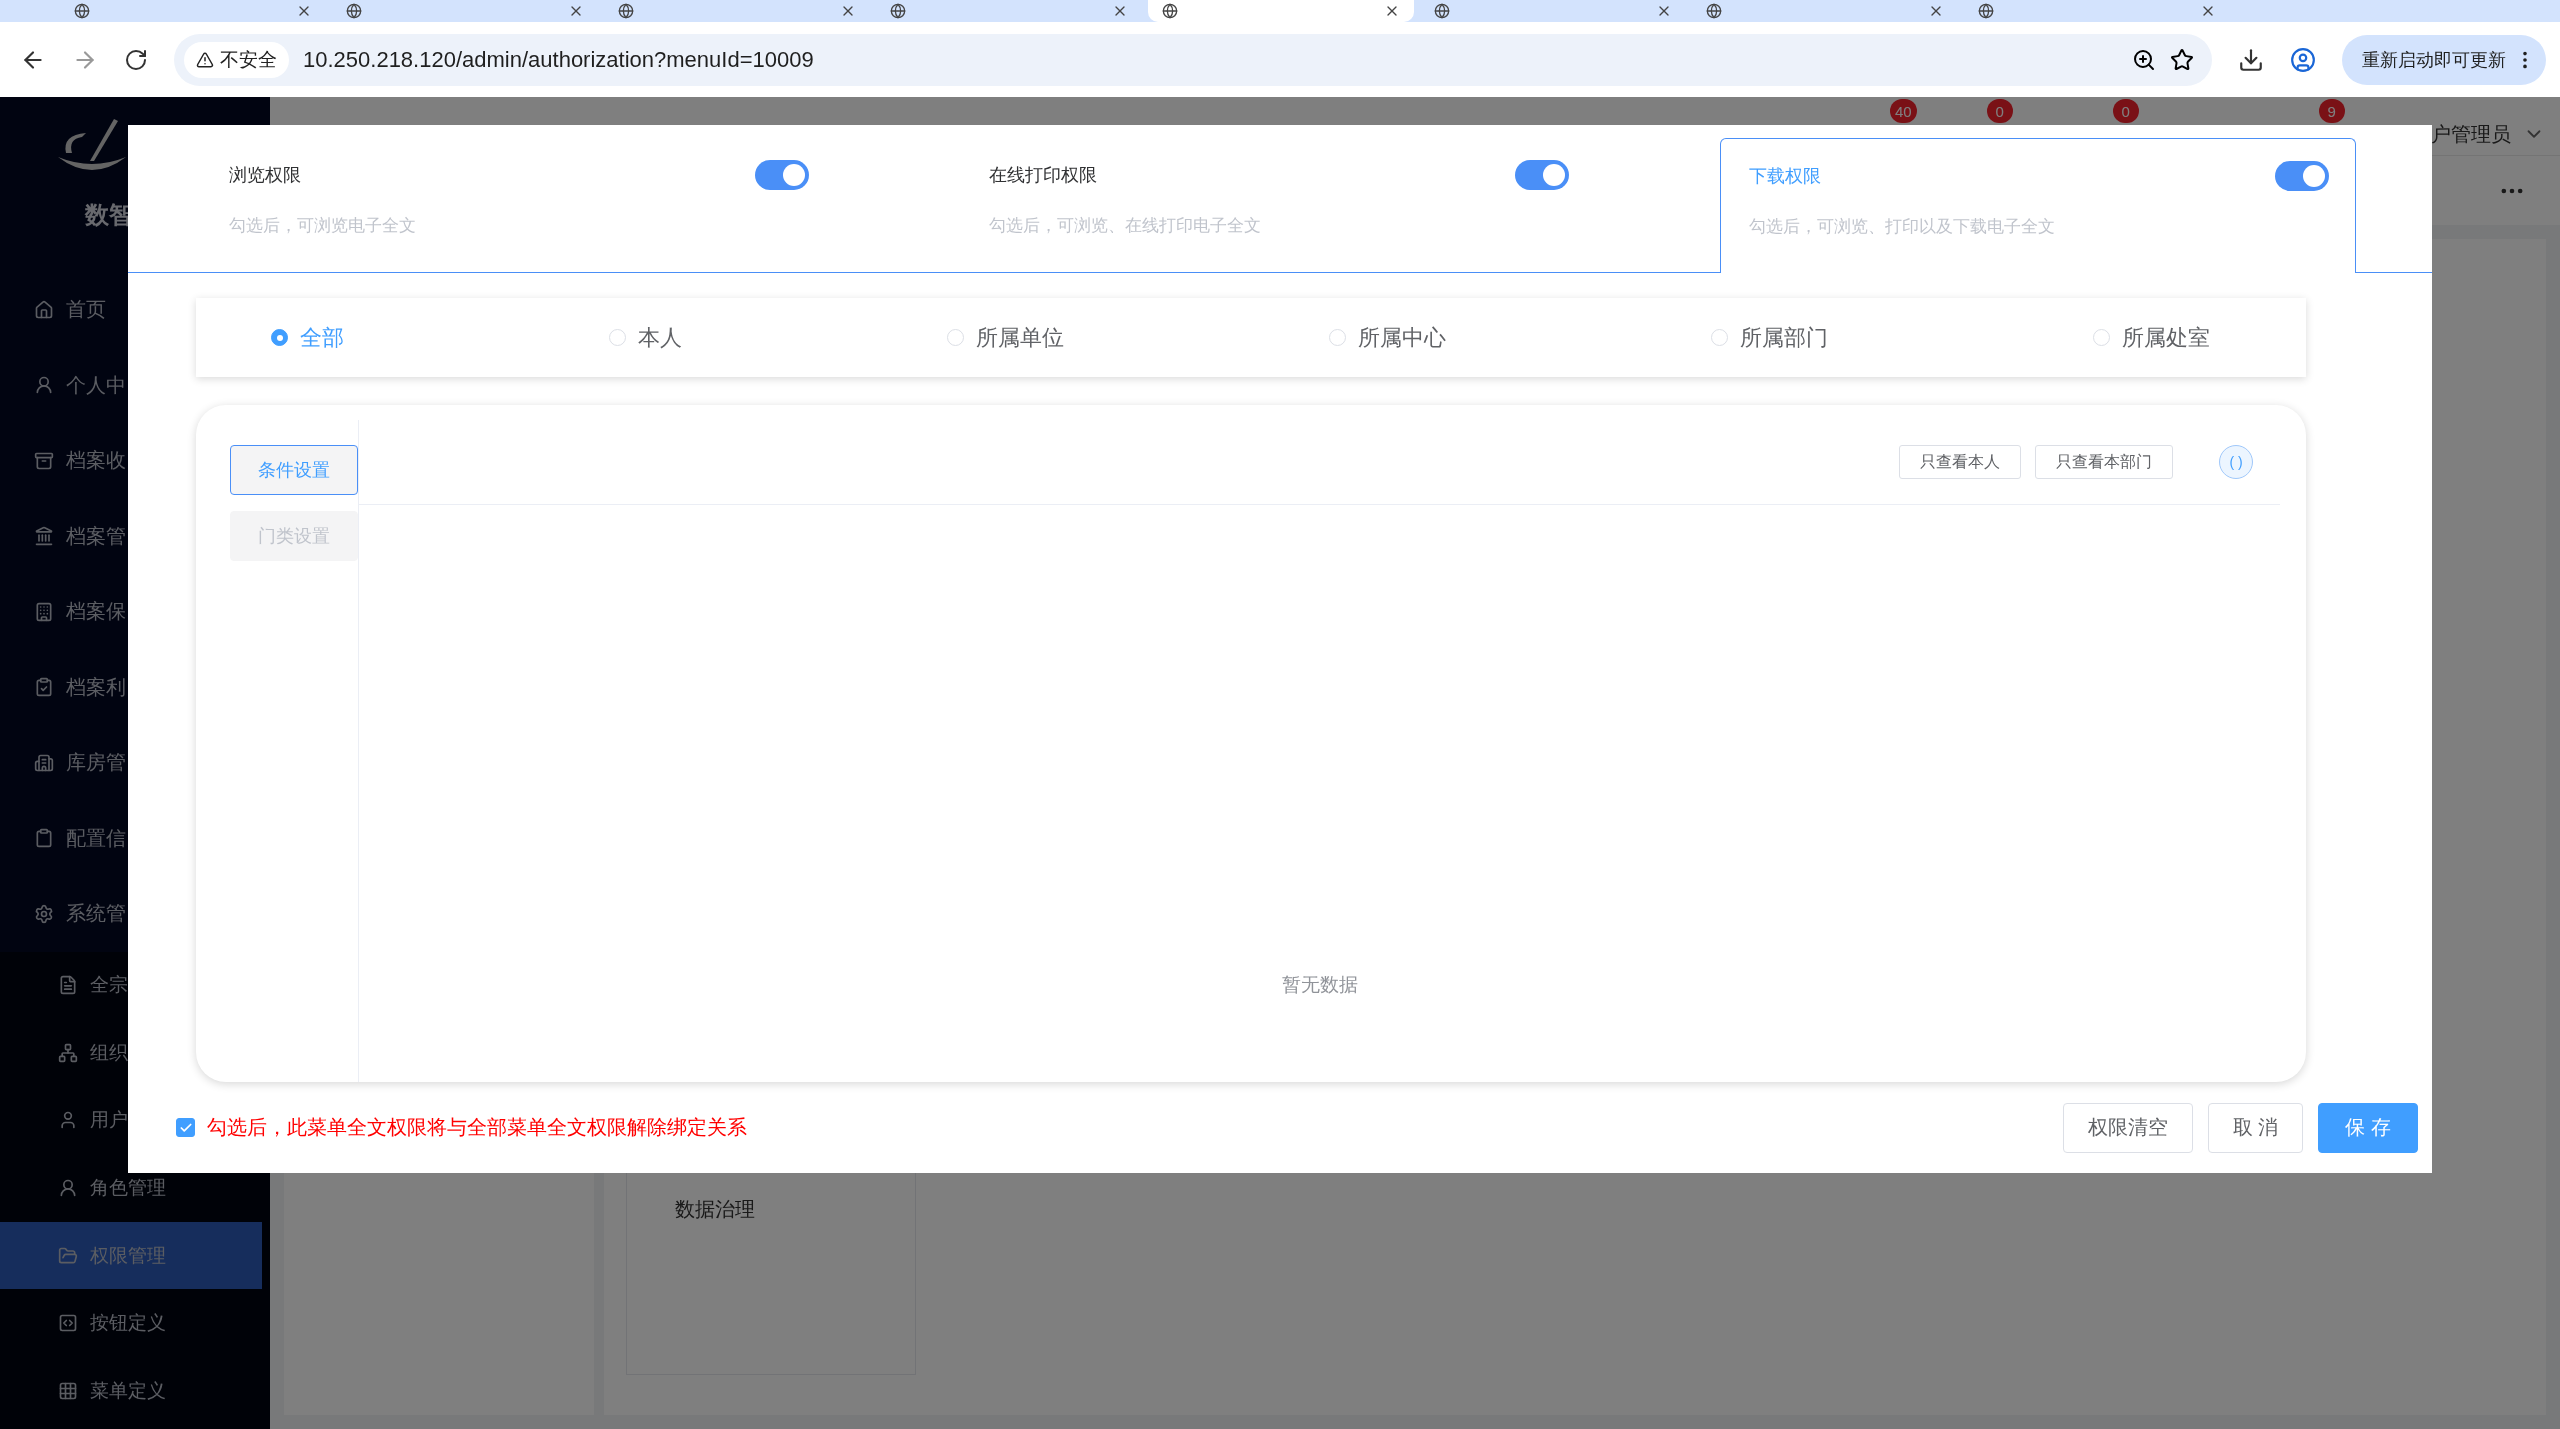  I want to click on empty-text: 暂无数据, so click(1319, 985).